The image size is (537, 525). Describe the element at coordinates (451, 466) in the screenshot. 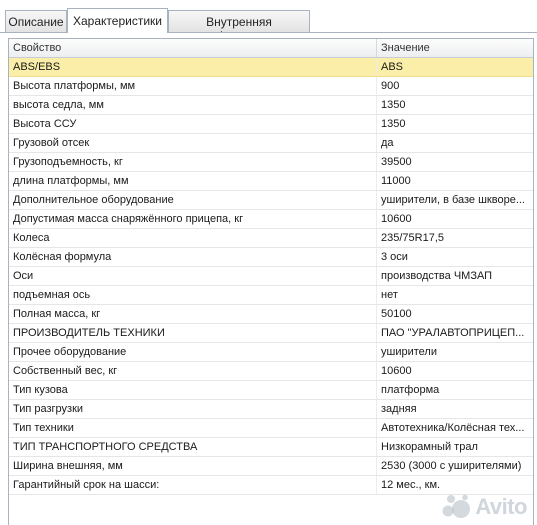

I see `property-value-cell: 2530 (3000 с уширителями)` at that location.